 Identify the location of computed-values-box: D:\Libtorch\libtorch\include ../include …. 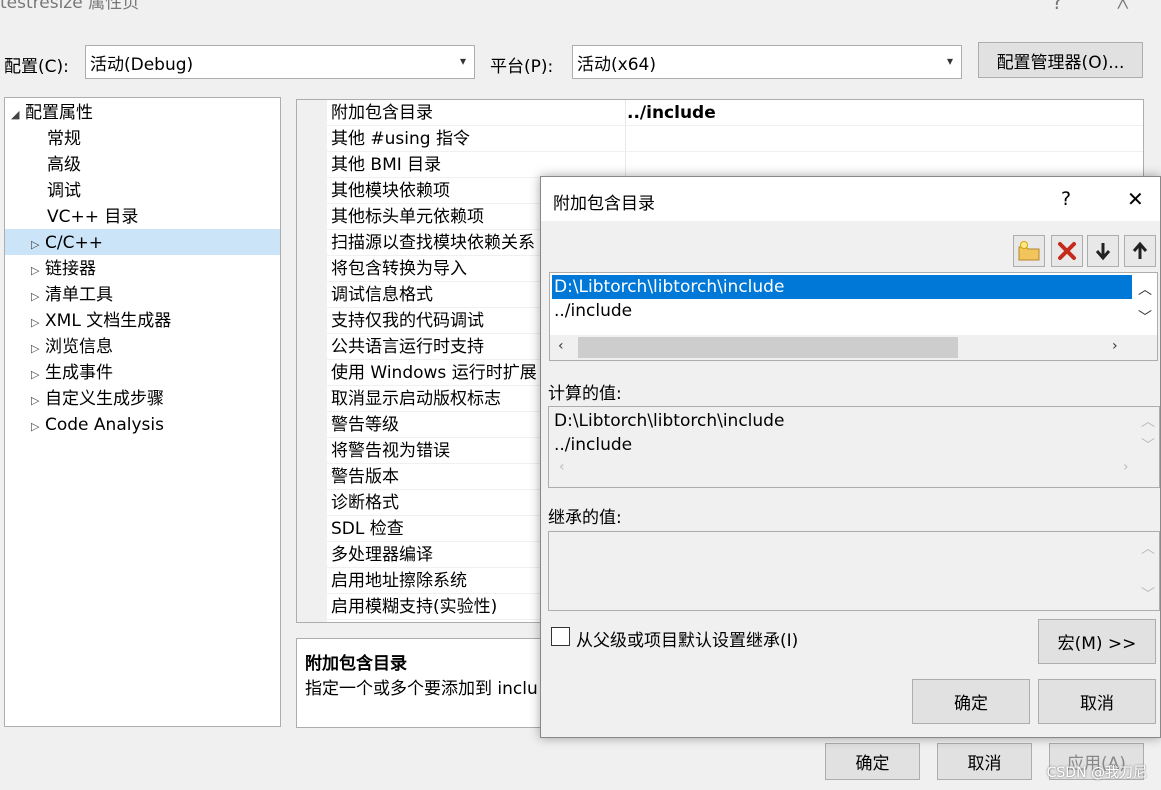
(854, 447).